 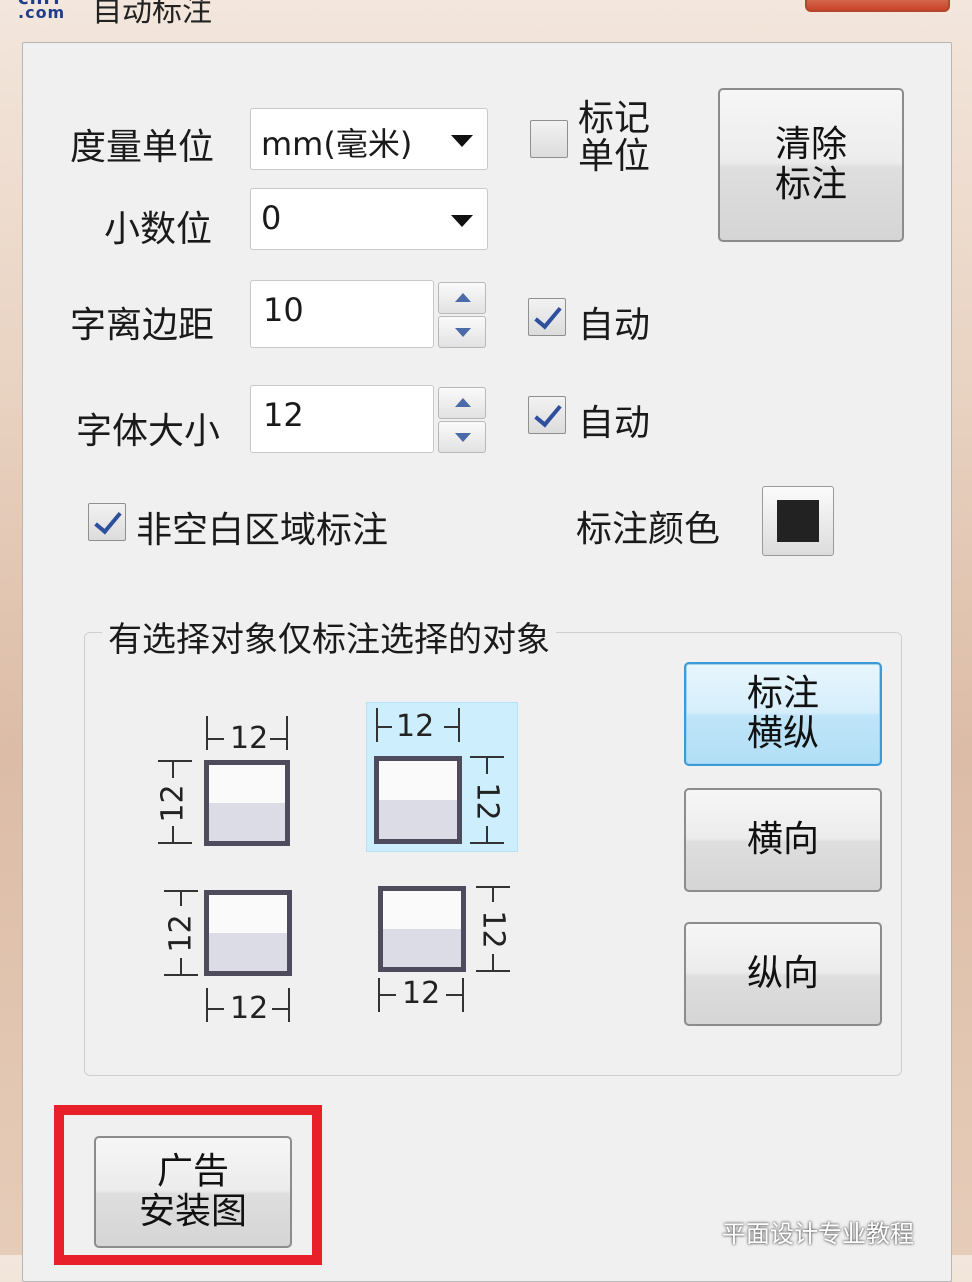 I want to click on text-margin-value: 10, so click(x=283, y=310).